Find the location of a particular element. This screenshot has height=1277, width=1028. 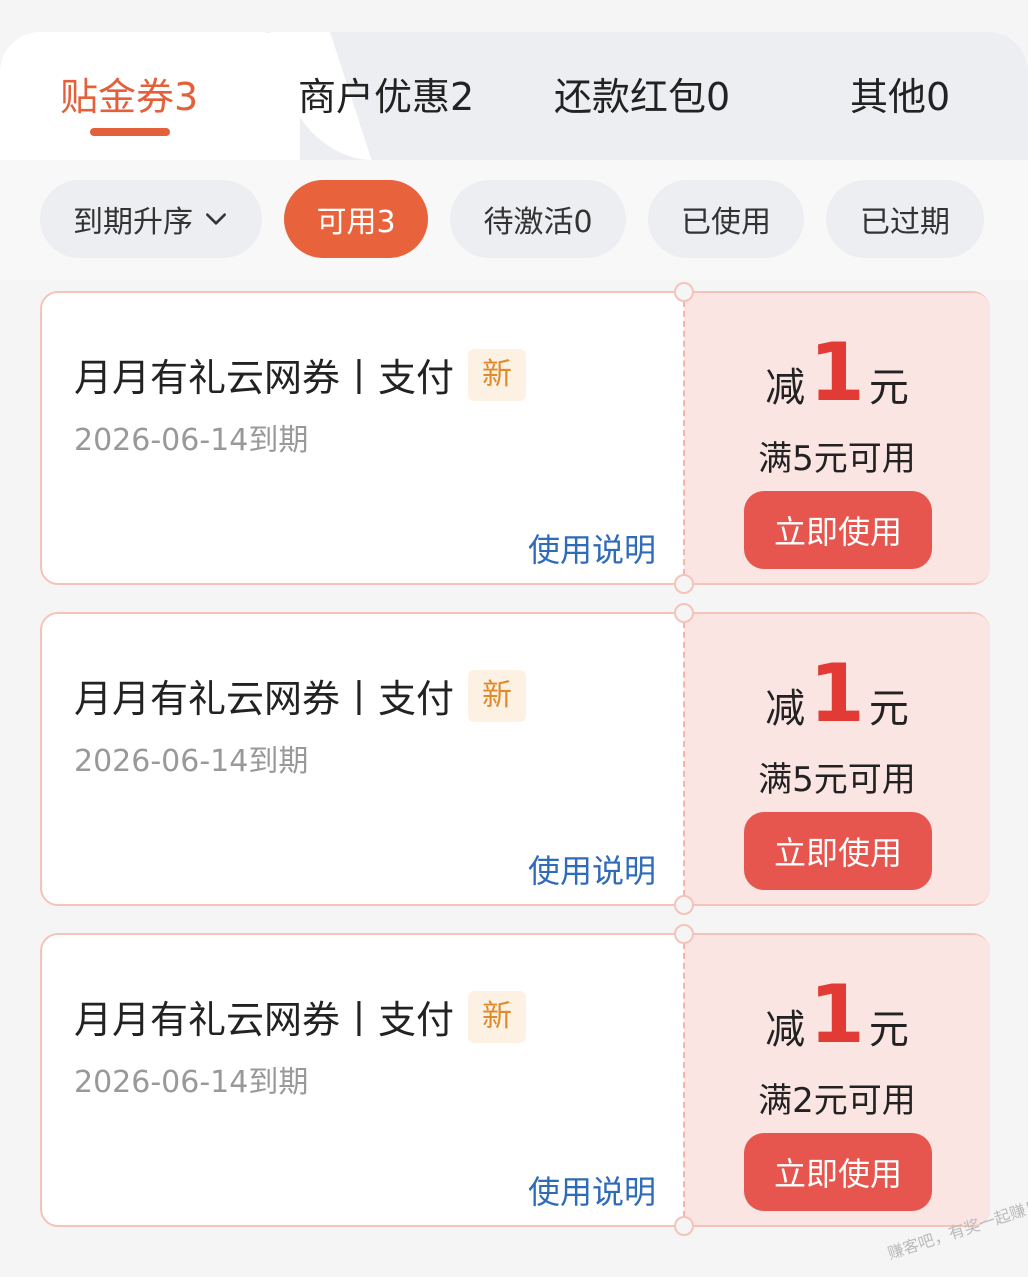

tab-subsidy-coupons: 贴金券3 is located at coordinates (129, 97).